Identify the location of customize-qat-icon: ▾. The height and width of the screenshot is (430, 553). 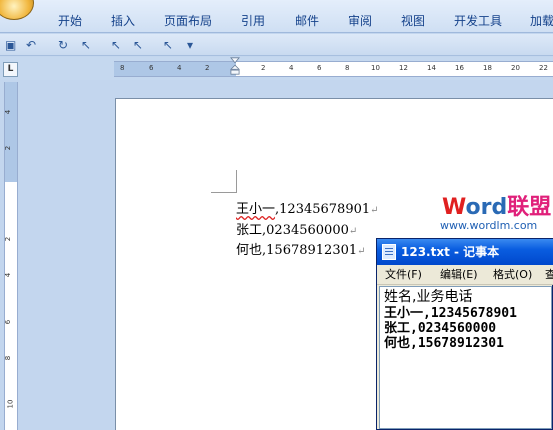
(190, 45).